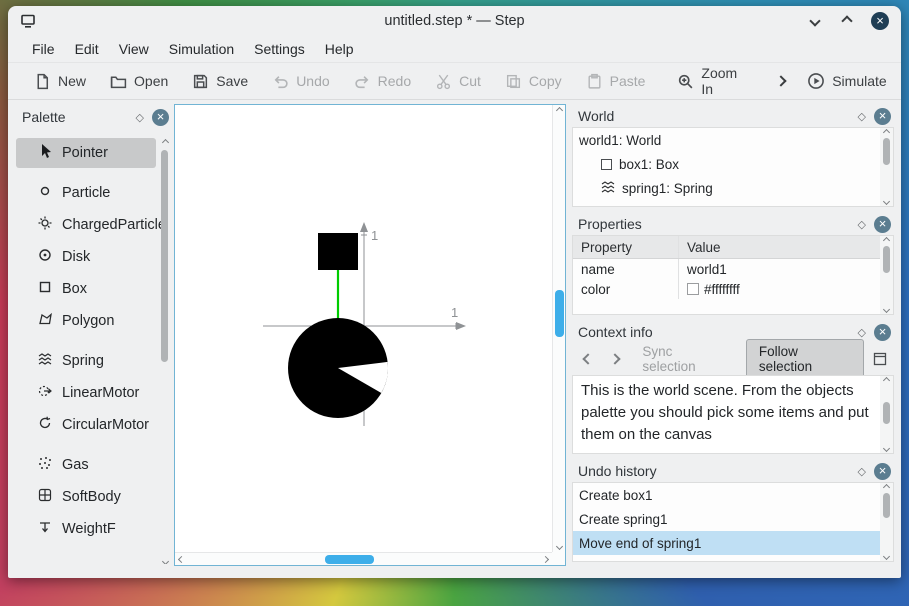  Describe the element at coordinates (86, 465) in the screenshot. I see `palette-item-gas: Gas` at that location.